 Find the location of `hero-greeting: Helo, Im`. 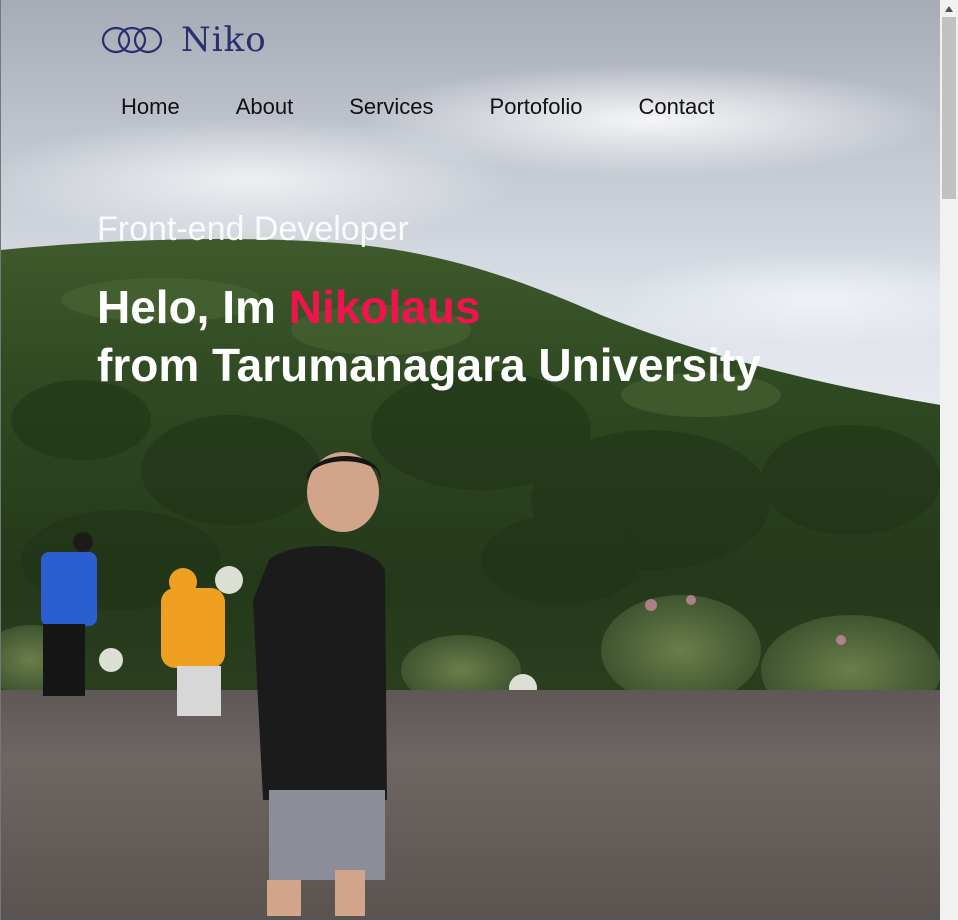

hero-greeting: Helo, Im is located at coordinates (193, 307).